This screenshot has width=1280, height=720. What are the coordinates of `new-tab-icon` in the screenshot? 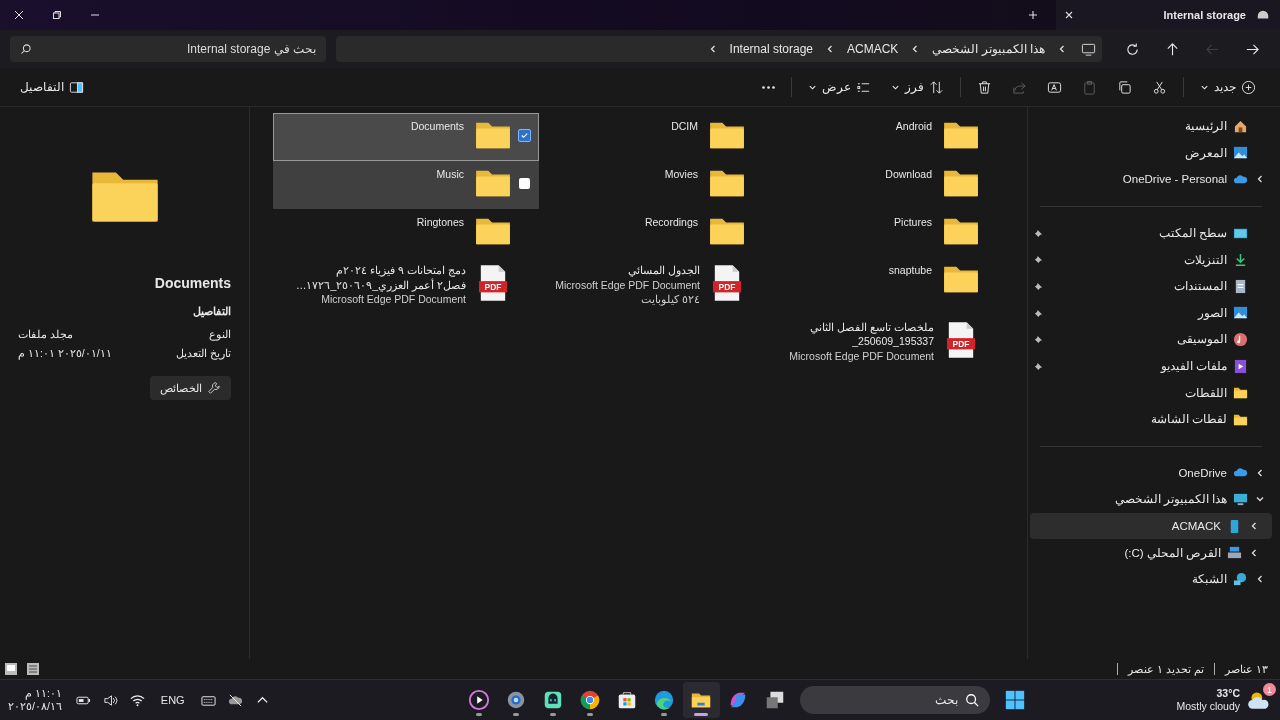 It's located at (1033, 15).